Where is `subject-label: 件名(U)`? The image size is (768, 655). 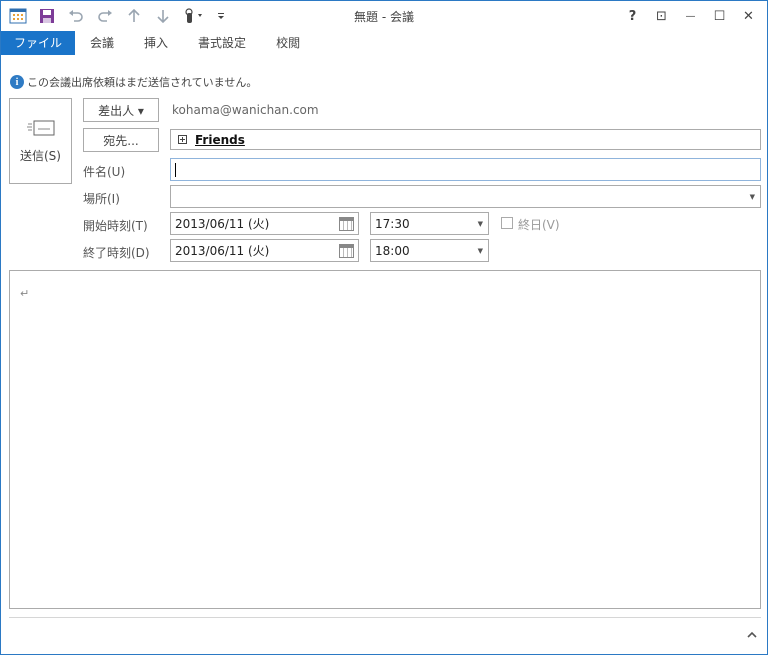
subject-label: 件名(U) is located at coordinates (104, 172).